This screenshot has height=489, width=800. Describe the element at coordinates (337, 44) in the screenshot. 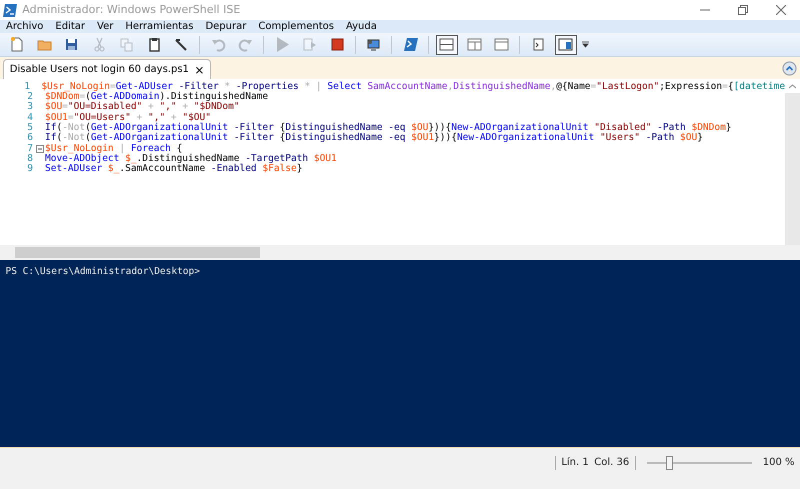

I see `stop-icon` at that location.